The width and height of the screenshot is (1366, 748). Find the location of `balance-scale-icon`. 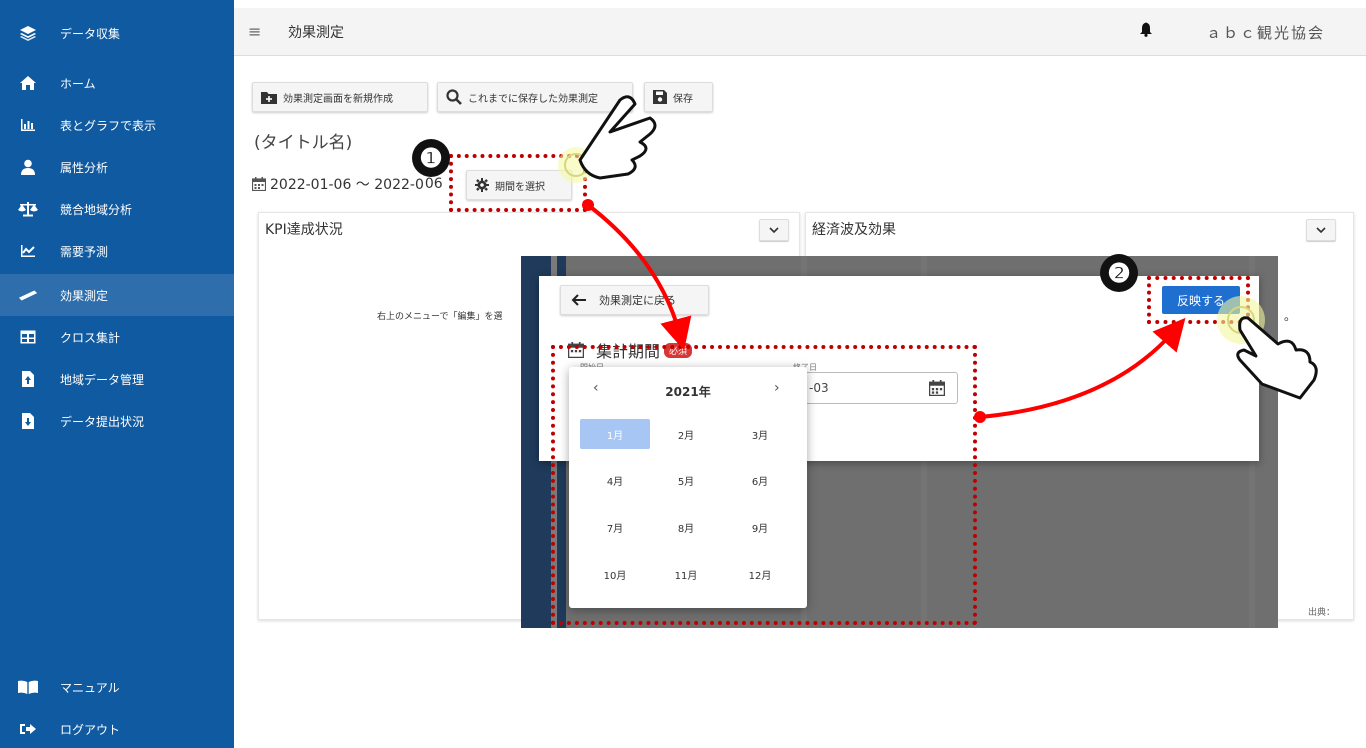

balance-scale-icon is located at coordinates (28, 209).